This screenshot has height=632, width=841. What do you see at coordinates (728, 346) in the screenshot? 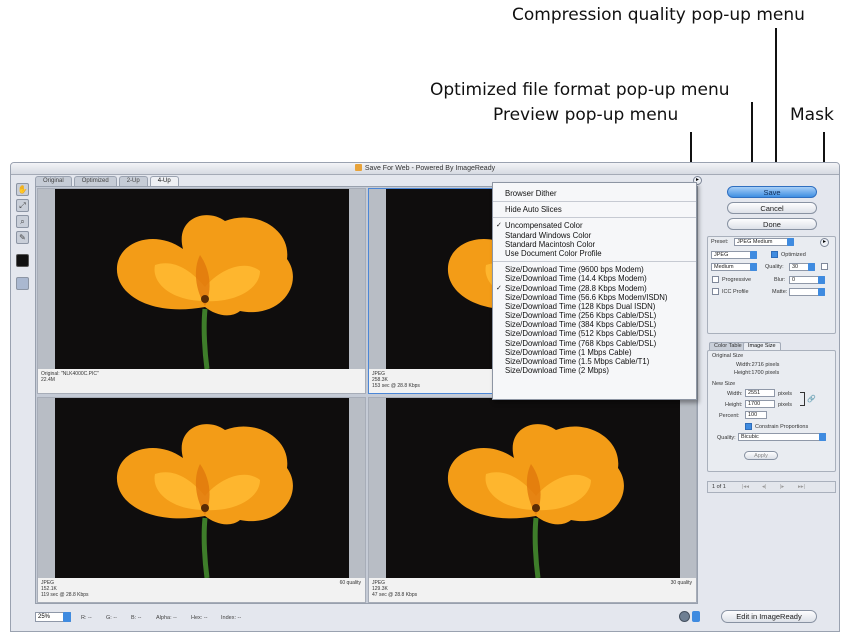
I see `tab-color-table: Color Table` at bounding box center [728, 346].